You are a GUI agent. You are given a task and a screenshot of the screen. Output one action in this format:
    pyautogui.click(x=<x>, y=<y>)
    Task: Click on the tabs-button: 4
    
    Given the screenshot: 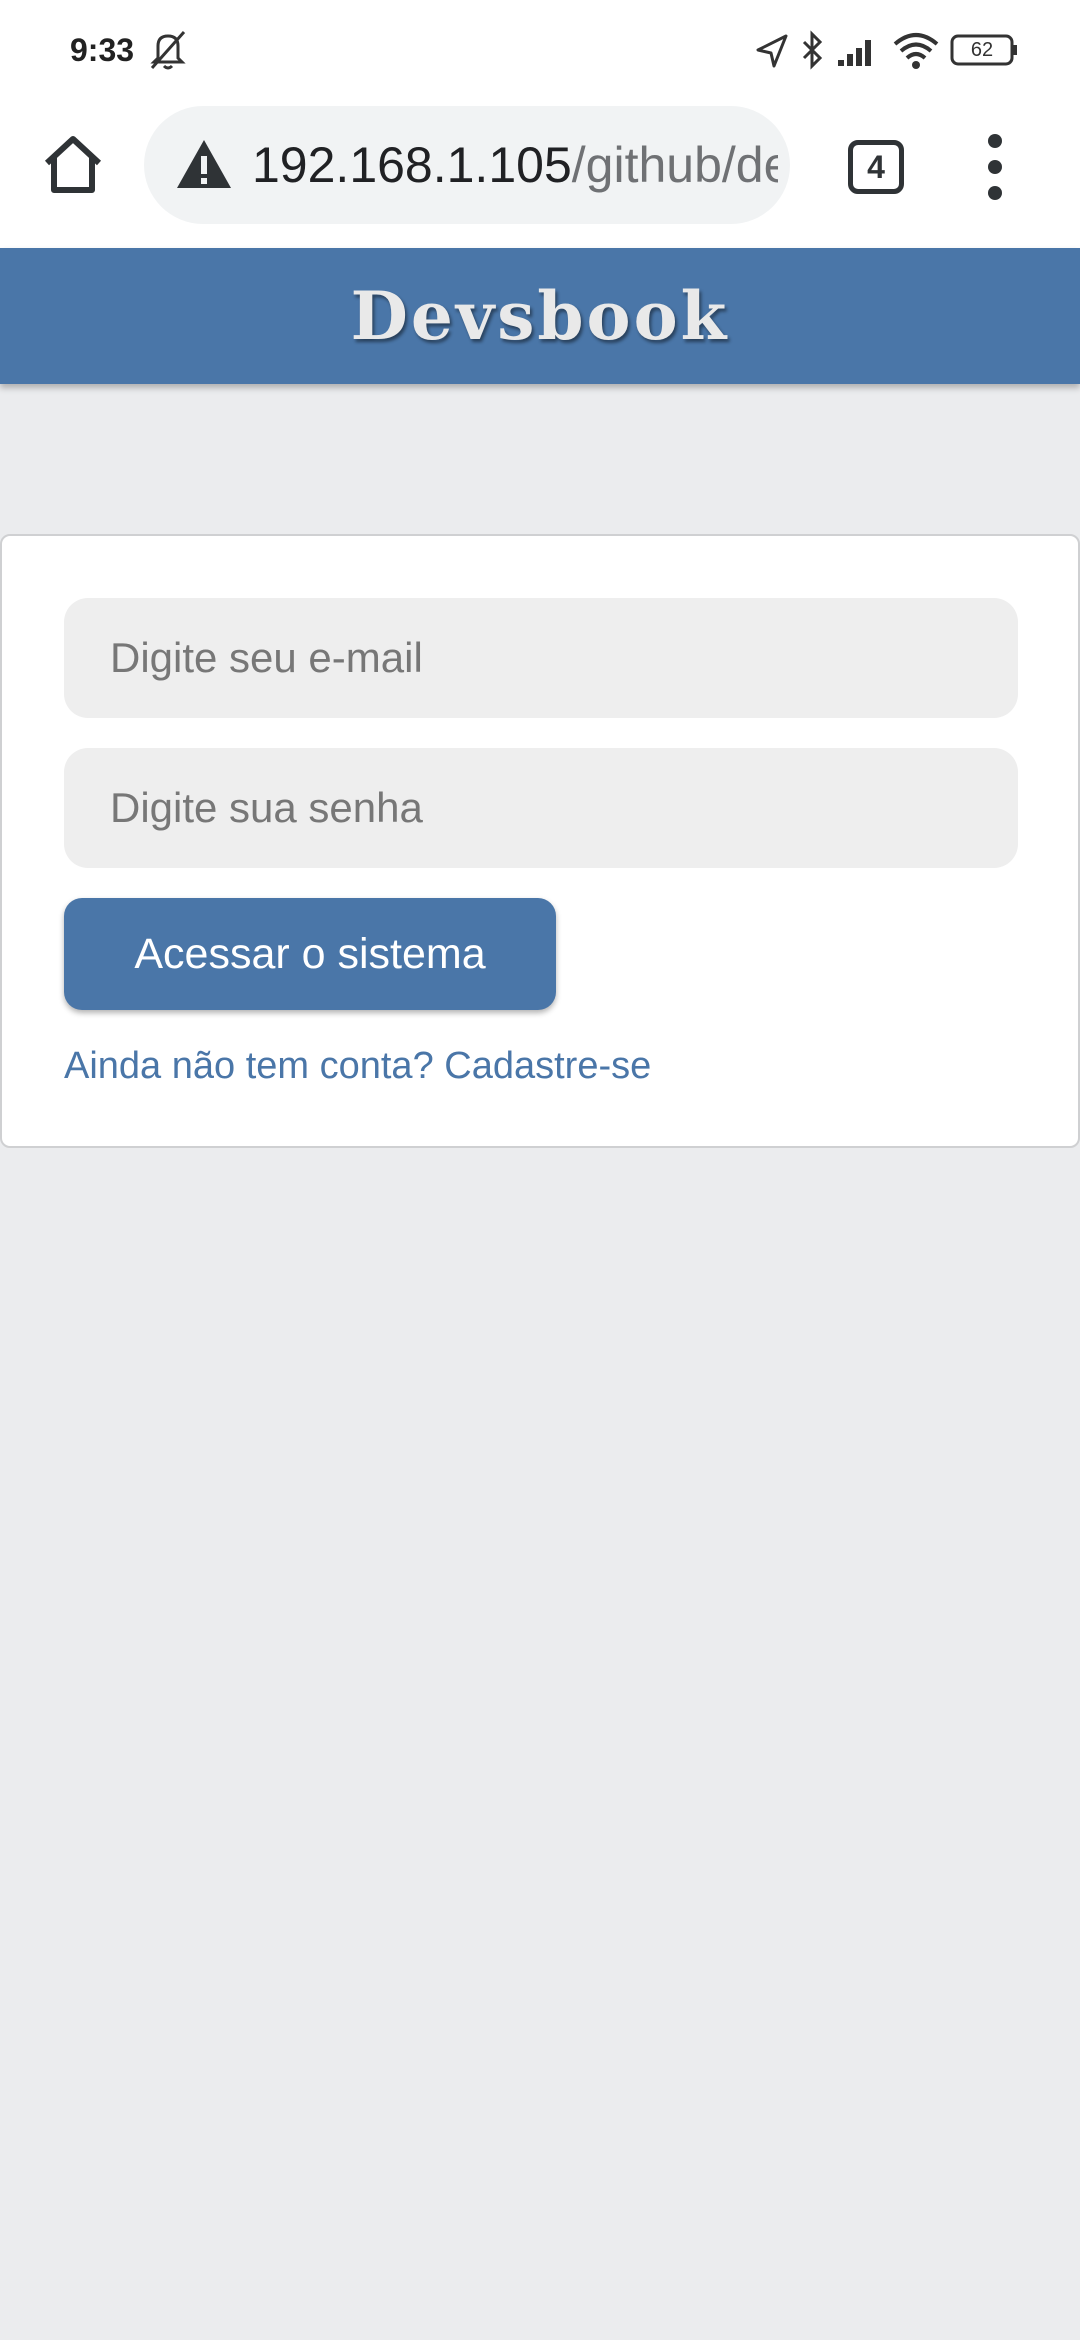 What is the action you would take?
    pyautogui.click(x=876, y=167)
    